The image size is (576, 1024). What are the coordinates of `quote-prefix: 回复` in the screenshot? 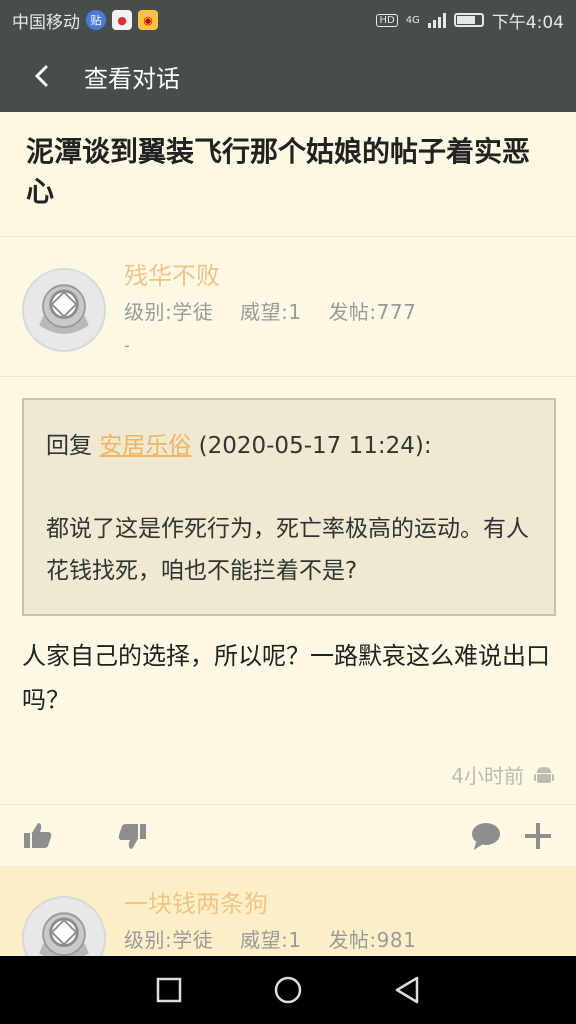 It's located at (69, 446).